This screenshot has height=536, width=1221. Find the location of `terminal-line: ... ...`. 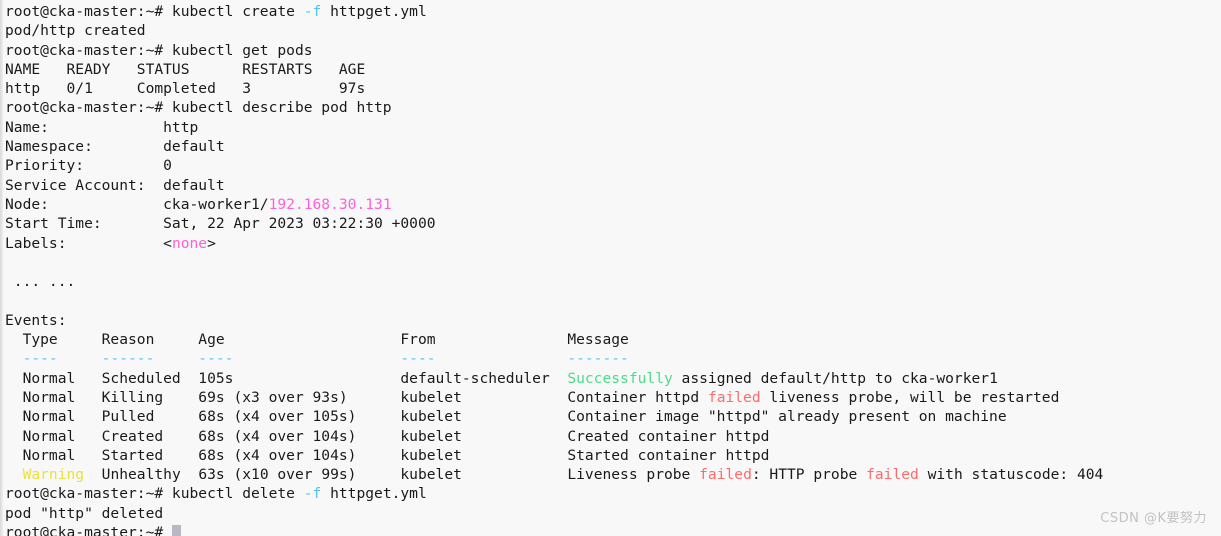

terminal-line: ... ... is located at coordinates (610, 281).